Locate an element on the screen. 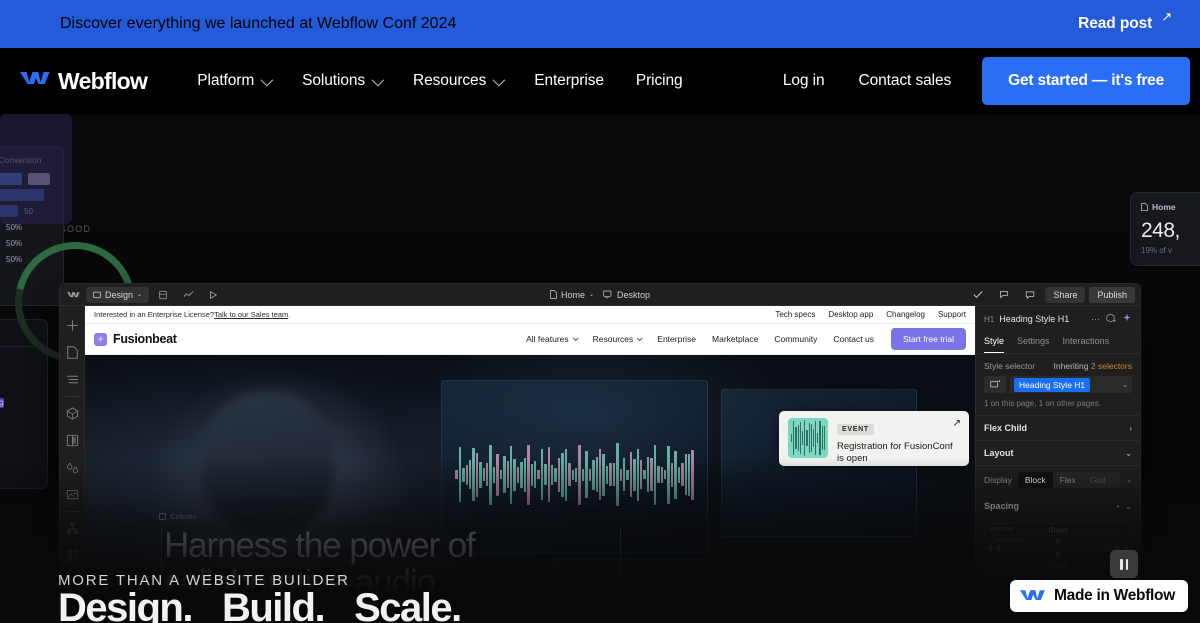 The height and width of the screenshot is (623, 1200). inheriting-count: 2 selectors is located at coordinates (1111, 366).